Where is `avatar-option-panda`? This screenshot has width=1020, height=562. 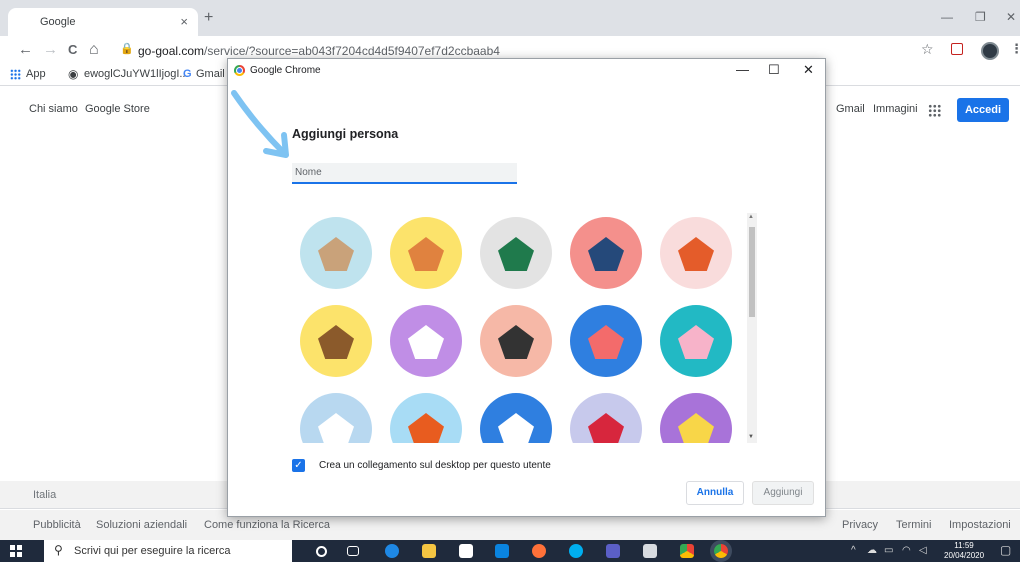 avatar-option-panda is located at coordinates (426, 341).